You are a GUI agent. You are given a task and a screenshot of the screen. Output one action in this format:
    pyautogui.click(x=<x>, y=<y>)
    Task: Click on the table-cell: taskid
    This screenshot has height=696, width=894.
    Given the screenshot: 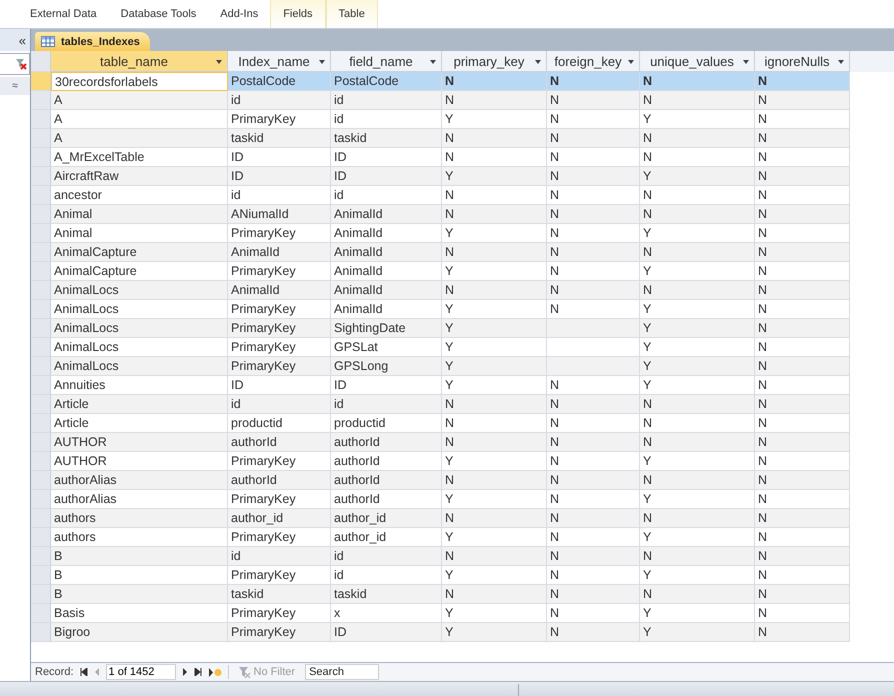 What is the action you would take?
    pyautogui.click(x=386, y=594)
    